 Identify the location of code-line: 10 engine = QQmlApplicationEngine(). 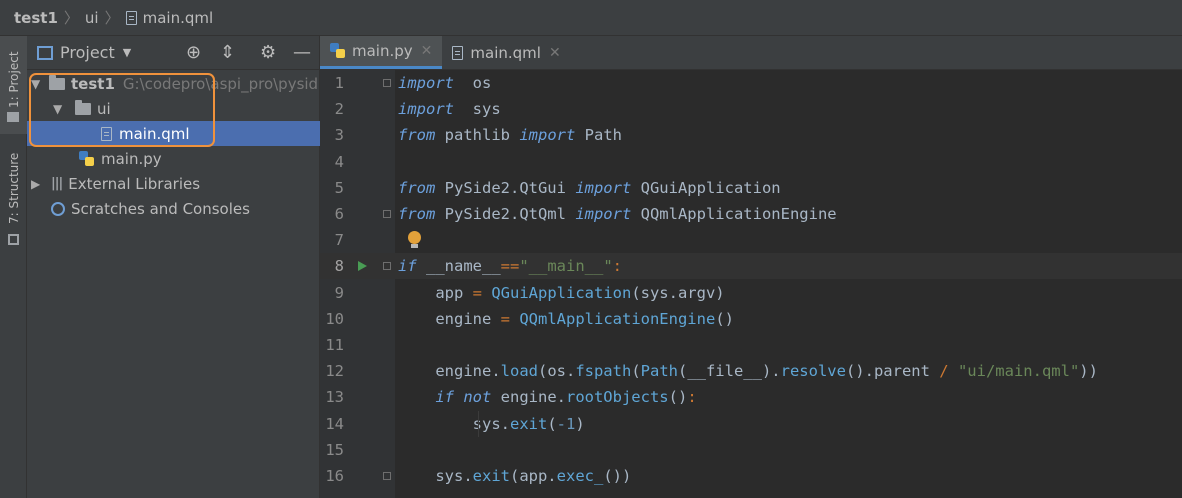
(751, 319).